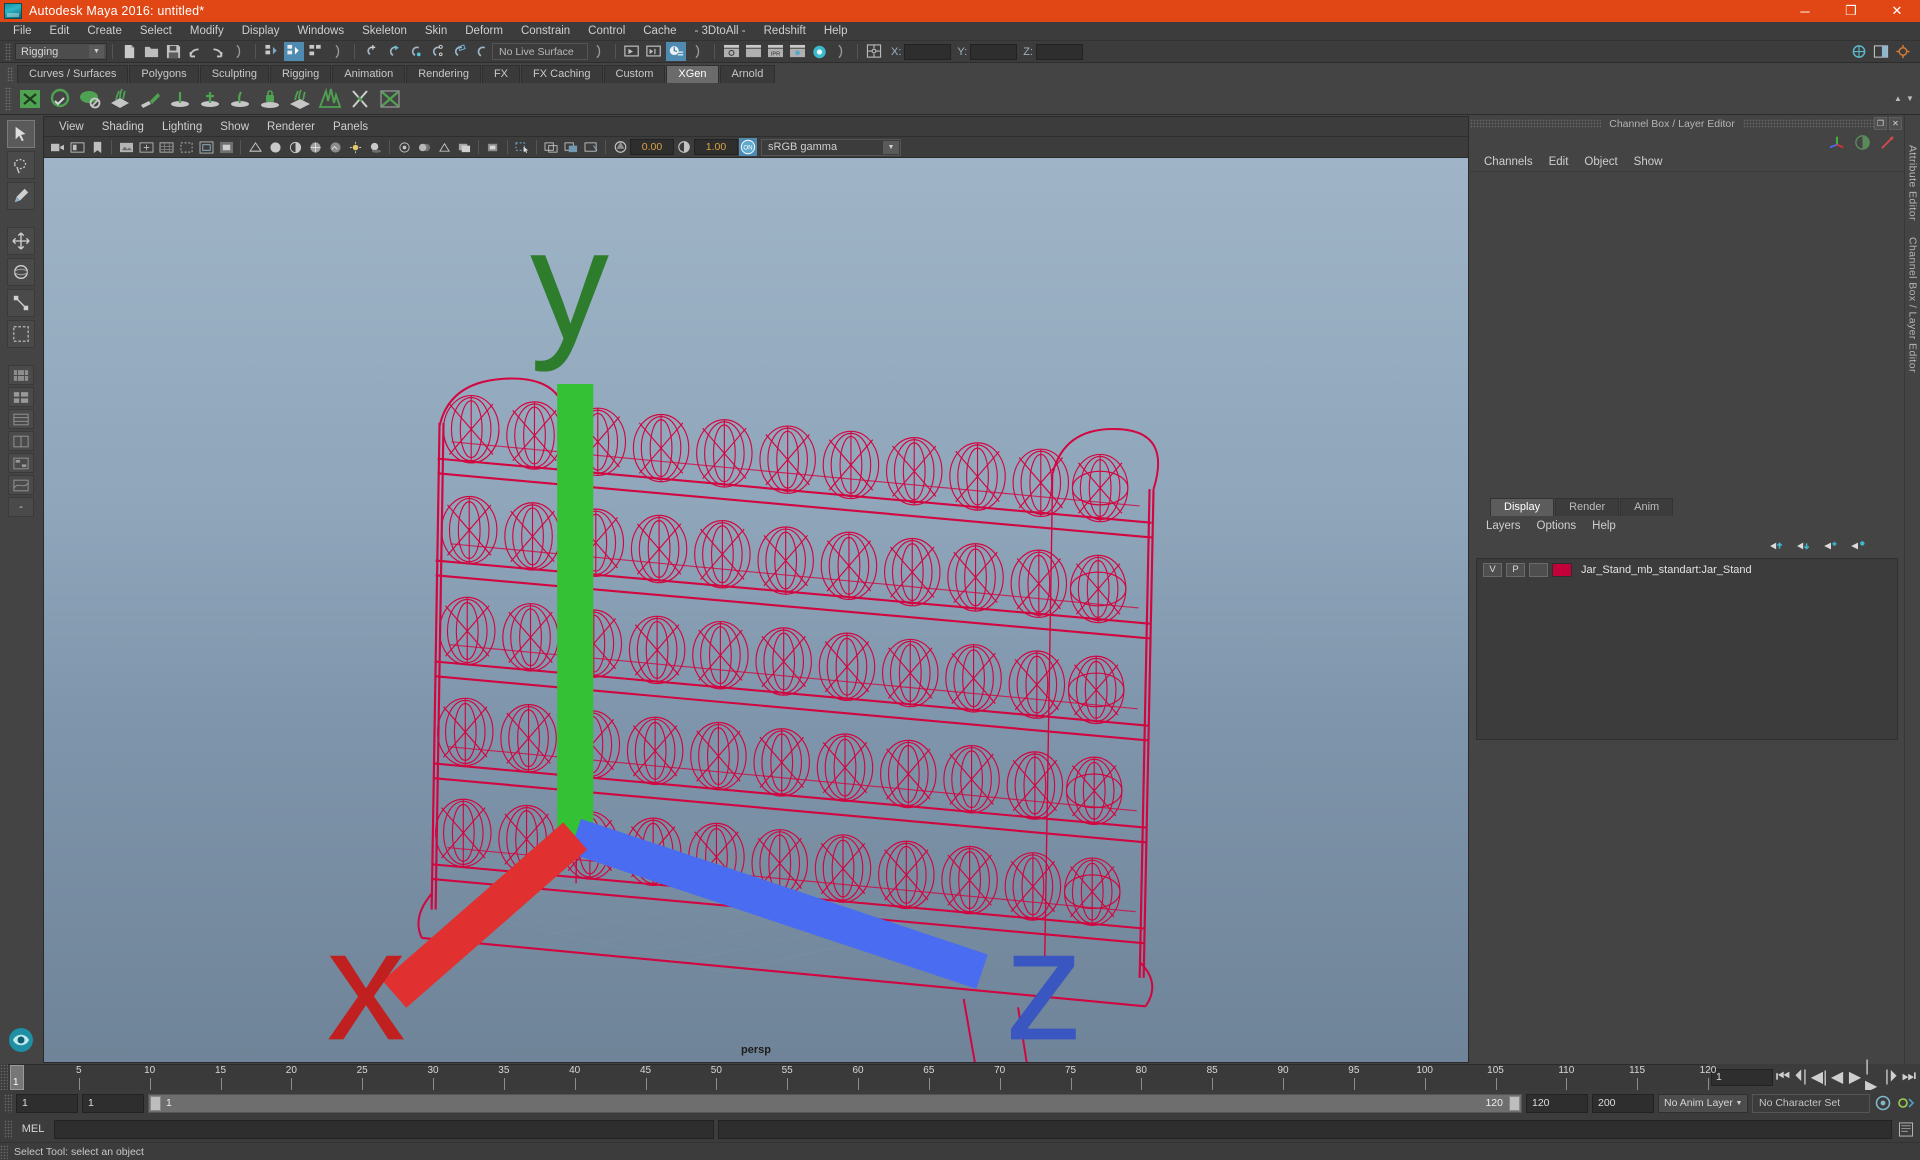 The height and width of the screenshot is (1160, 1920). Describe the element at coordinates (47, 1103) in the screenshot. I see `anim-start-field: 1` at that location.